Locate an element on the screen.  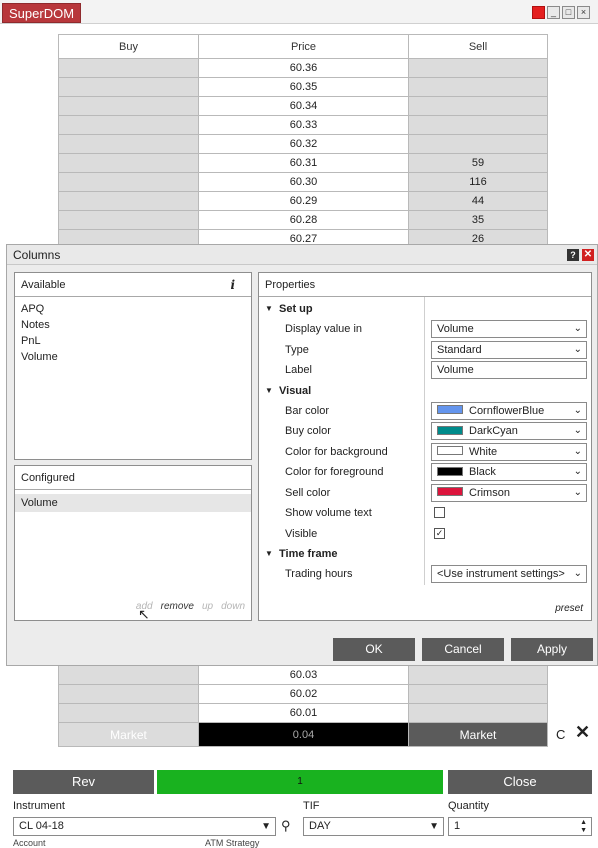
close-icon: ✕ is located at coordinates (588, 255).